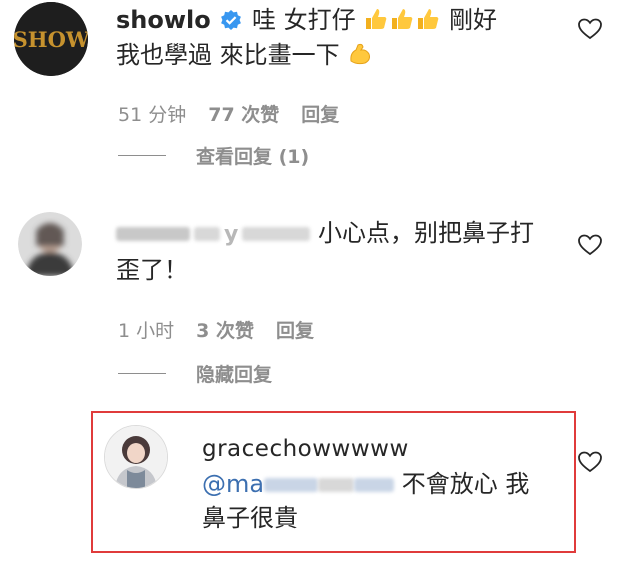  I want to click on verified-badge-icon, so click(231, 18).